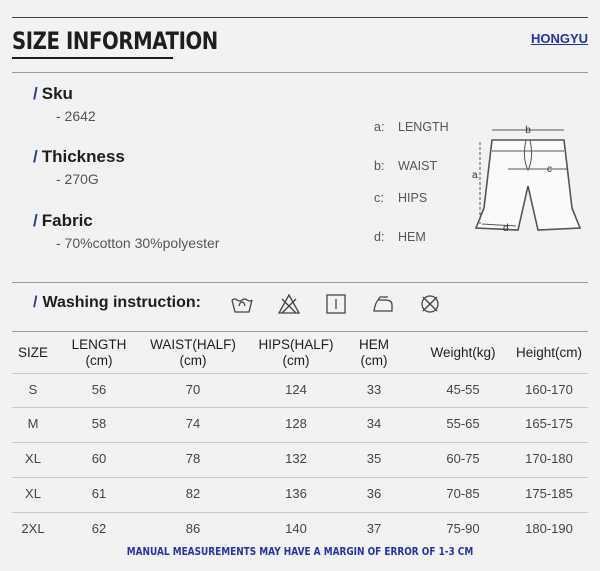  Describe the element at coordinates (138, 243) in the screenshot. I see `spec-value: - 70%cotton 30%polyester` at that location.